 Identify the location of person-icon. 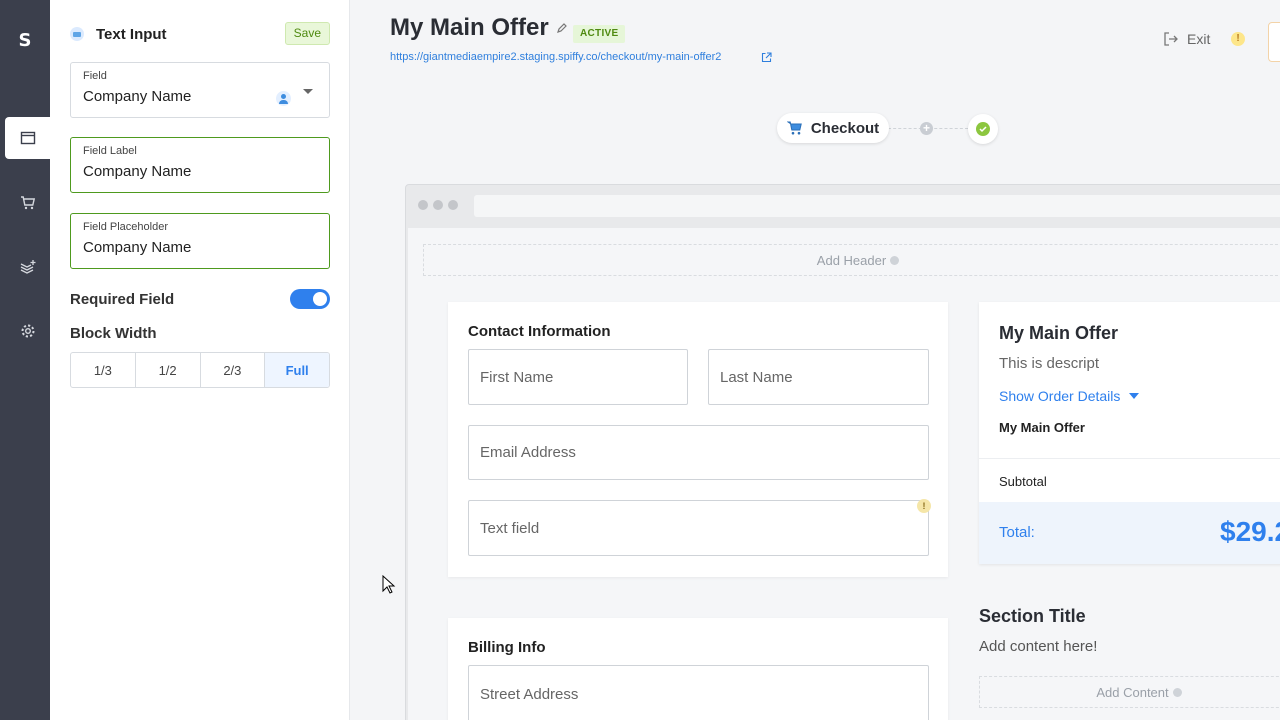
(283, 98).